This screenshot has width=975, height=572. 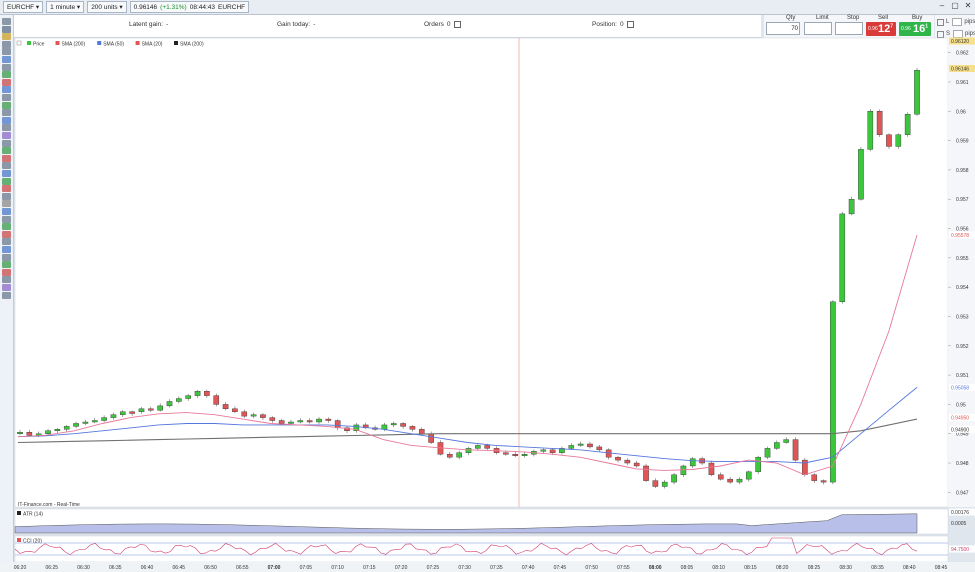 What do you see at coordinates (962, 83) in the screenshot?
I see `y-tick-label: 0.961` at bounding box center [962, 83].